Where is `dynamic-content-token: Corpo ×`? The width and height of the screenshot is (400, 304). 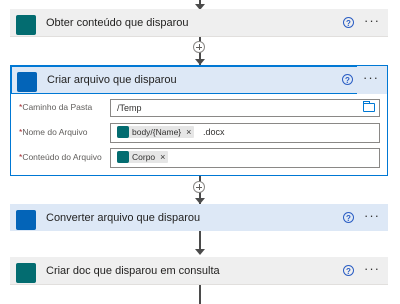 dynamic-content-token: Corpo × is located at coordinates (143, 157).